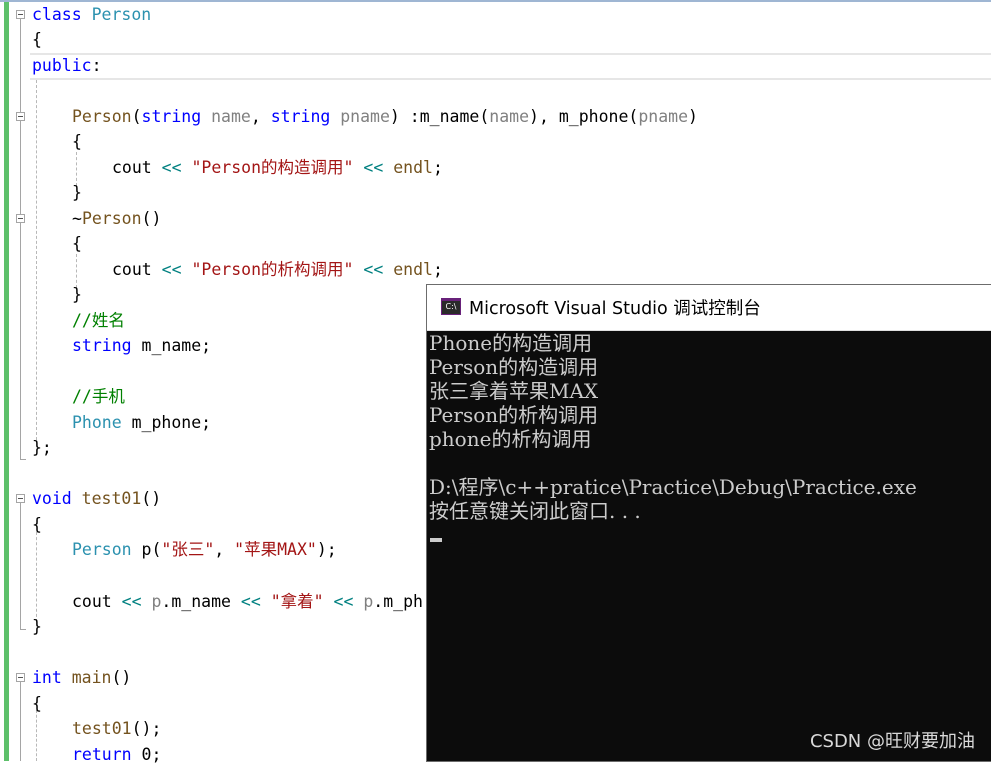  What do you see at coordinates (20, 116) in the screenshot?
I see `collapse-ctor-icon` at bounding box center [20, 116].